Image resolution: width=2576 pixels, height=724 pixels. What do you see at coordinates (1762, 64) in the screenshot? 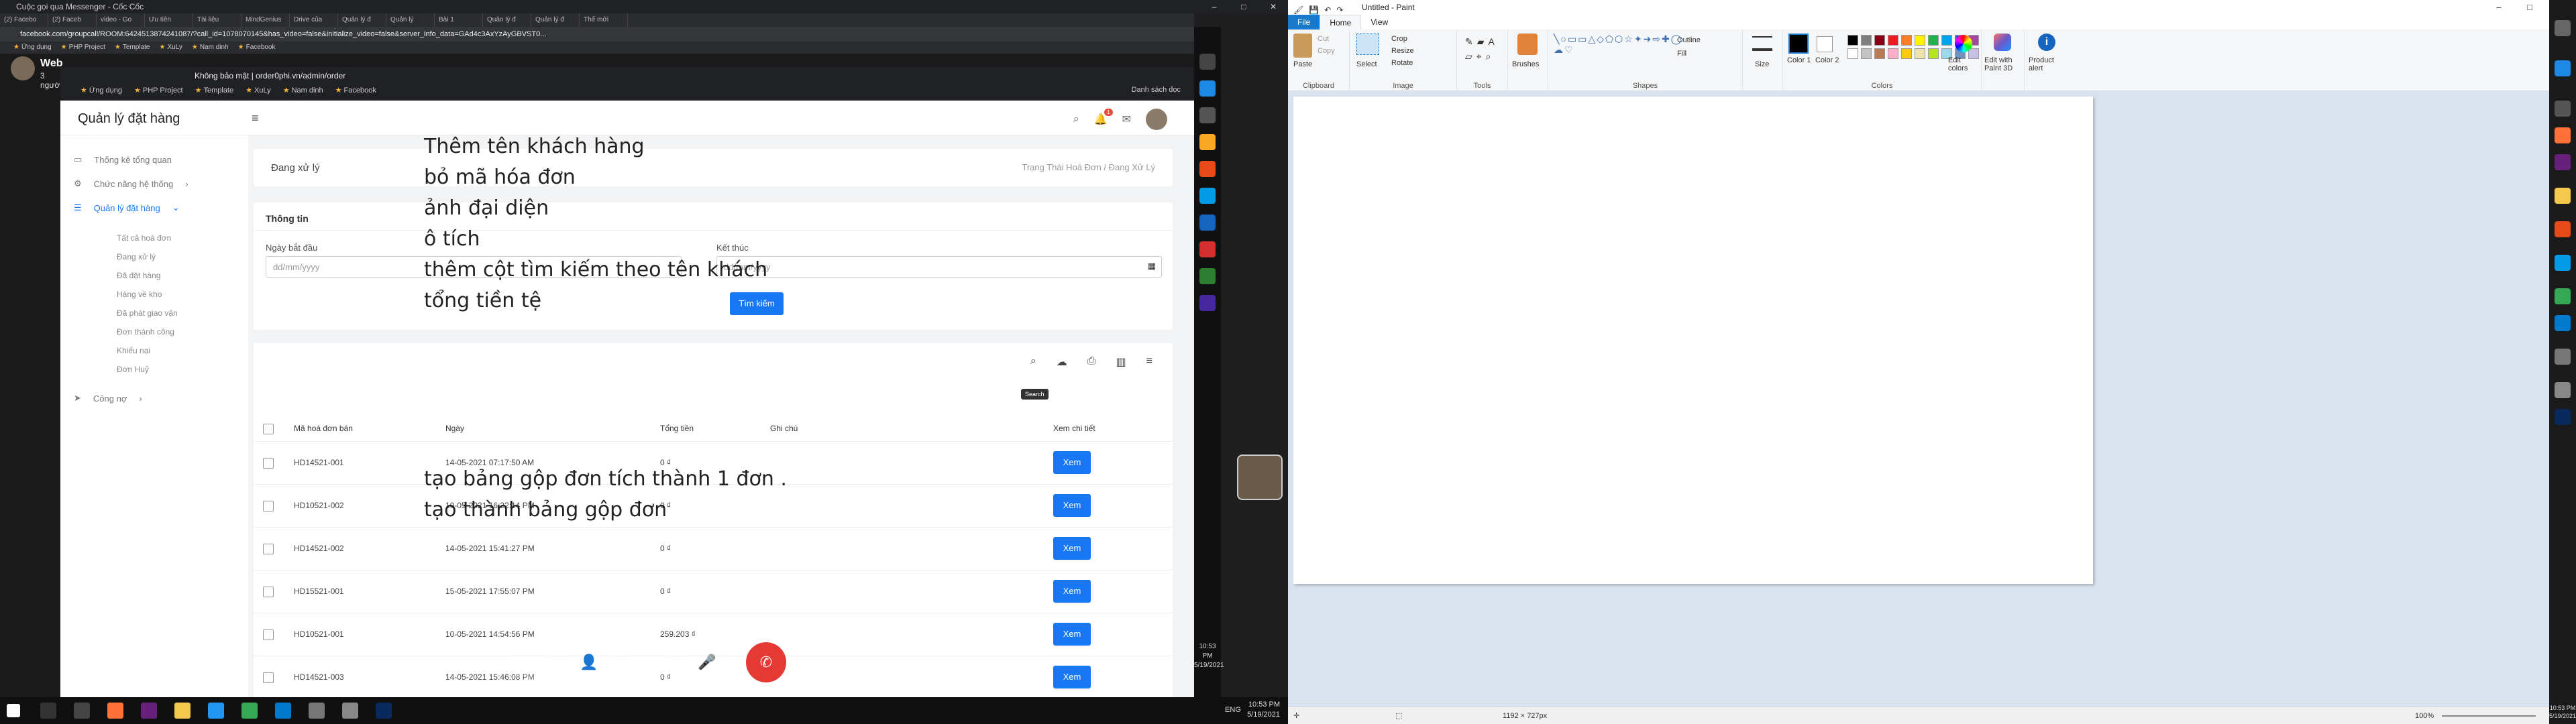
I see `size-button: Size` at bounding box center [1762, 64].